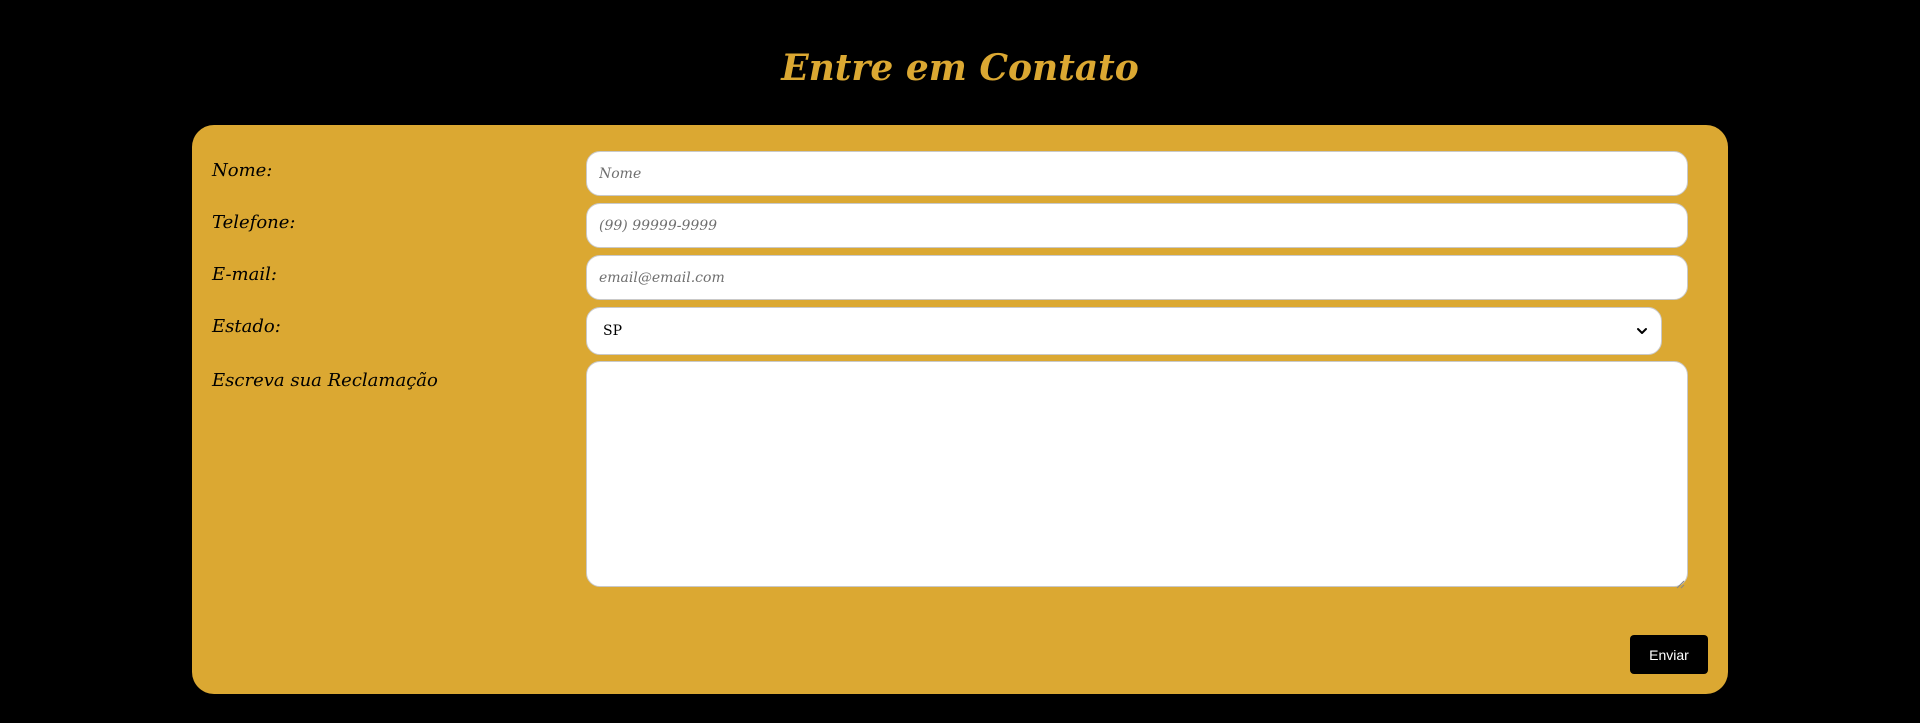 This screenshot has height=723, width=1920. Describe the element at coordinates (1137, 173) in the screenshot. I see `name-input` at that location.